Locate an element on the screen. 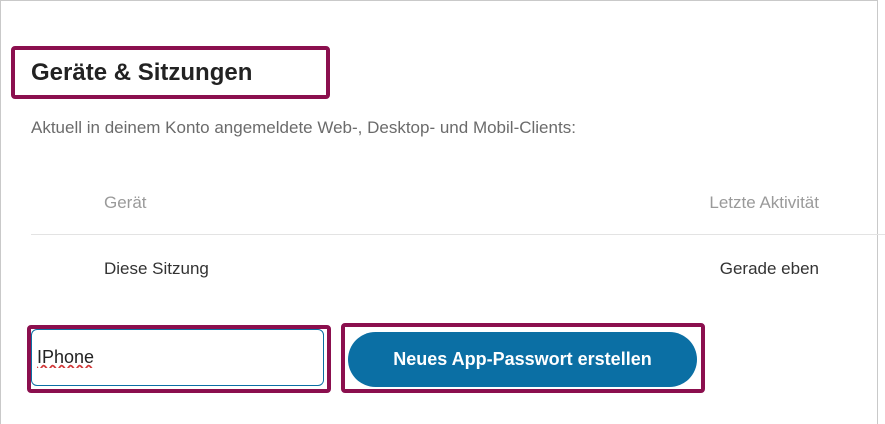 Image resolution: width=885 pixels, height=424 pixels. session-device-cell: Diese Sitzung is located at coordinates (156, 268).